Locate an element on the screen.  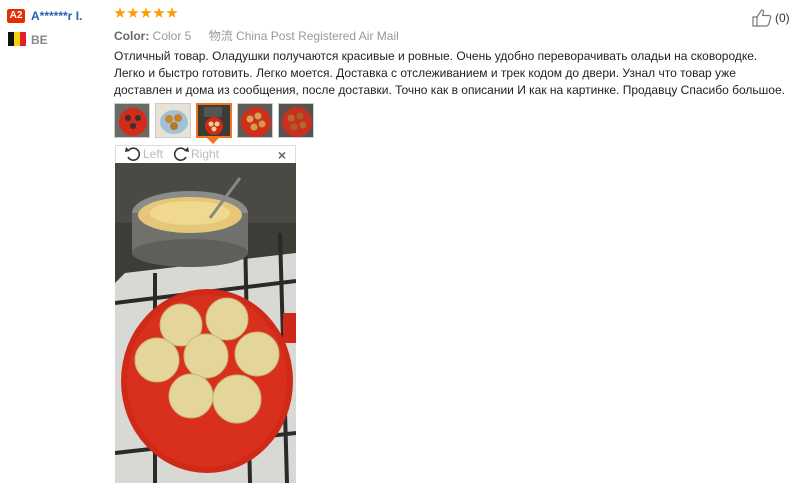
rotate-left-label: Left is located at coordinates (153, 154).